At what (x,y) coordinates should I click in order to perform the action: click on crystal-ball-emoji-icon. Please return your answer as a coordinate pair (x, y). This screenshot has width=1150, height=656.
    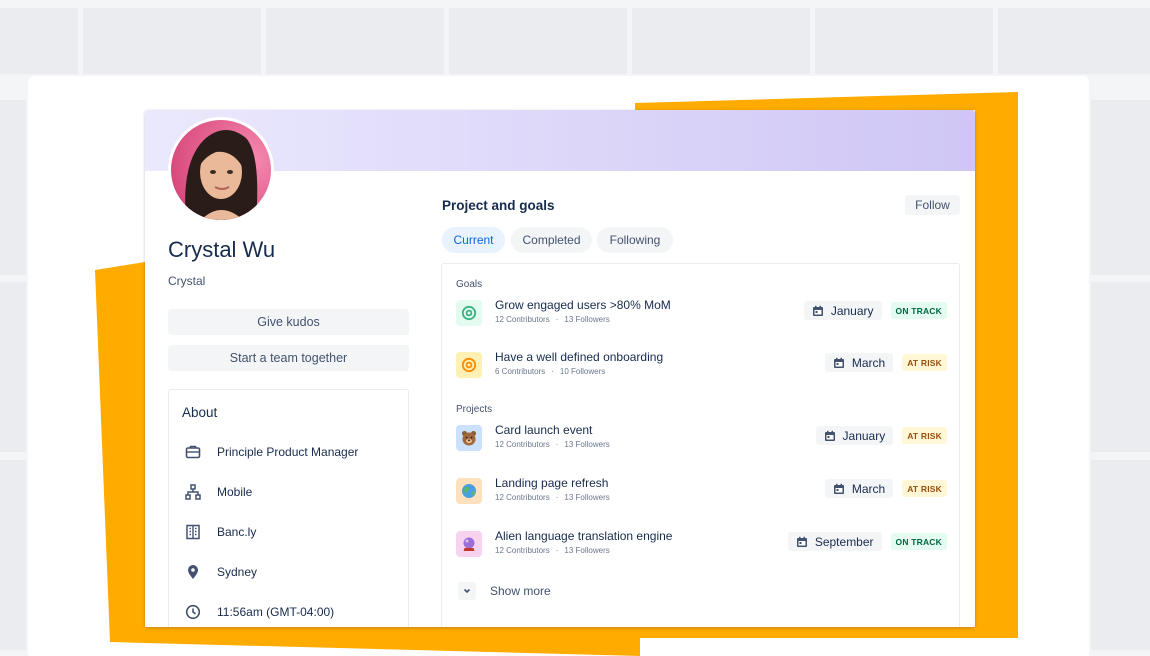
    Looking at the image, I should click on (469, 544).